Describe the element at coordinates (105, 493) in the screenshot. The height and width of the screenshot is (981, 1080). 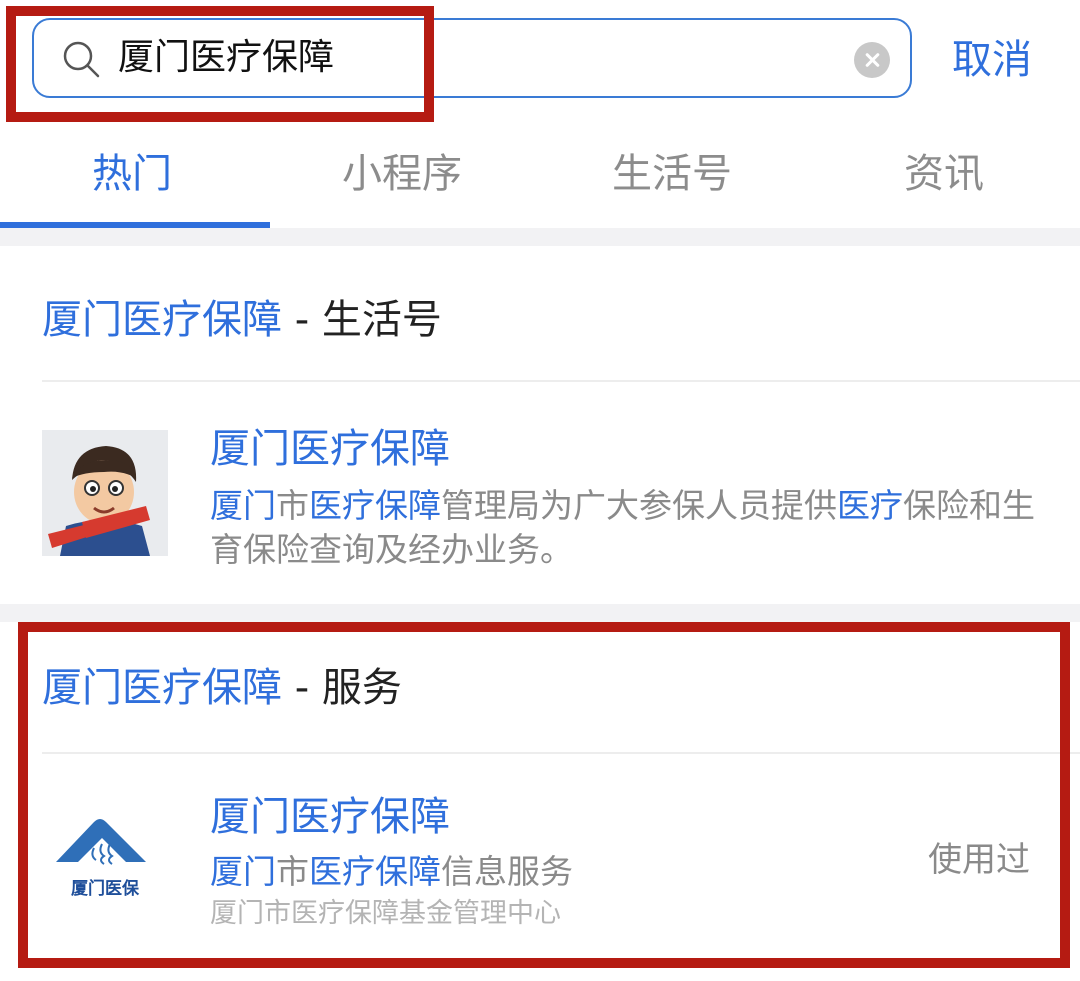
I see `cartoon-avatar-icon` at that location.